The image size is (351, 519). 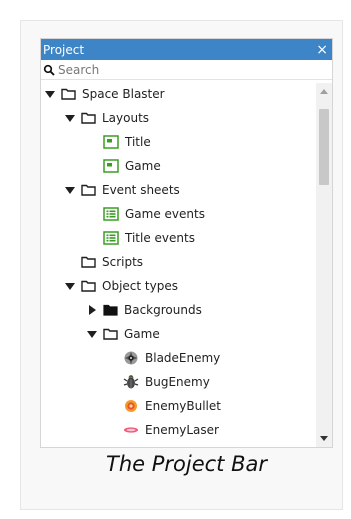 I want to click on tree-item-label: Object types, so click(x=140, y=286).